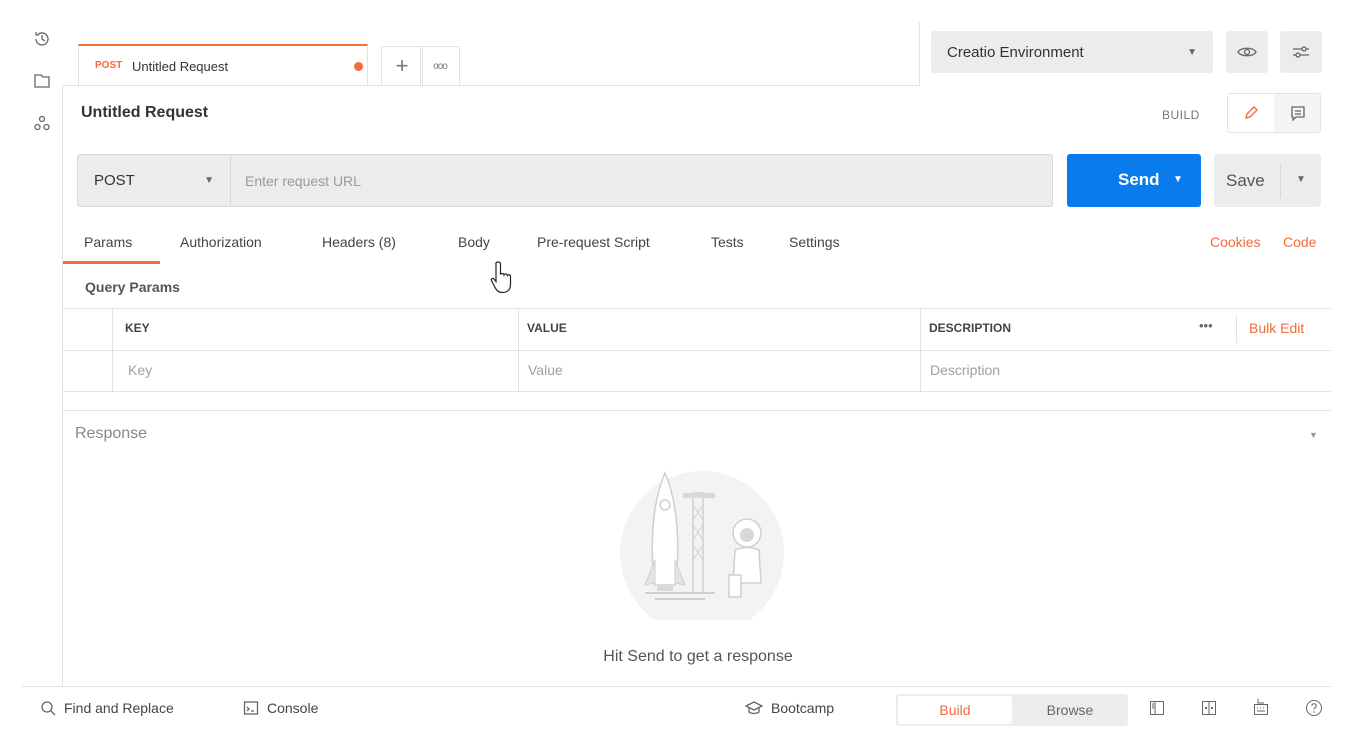 The height and width of the screenshot is (735, 1351). I want to click on manage-environments-button, so click(1301, 52).